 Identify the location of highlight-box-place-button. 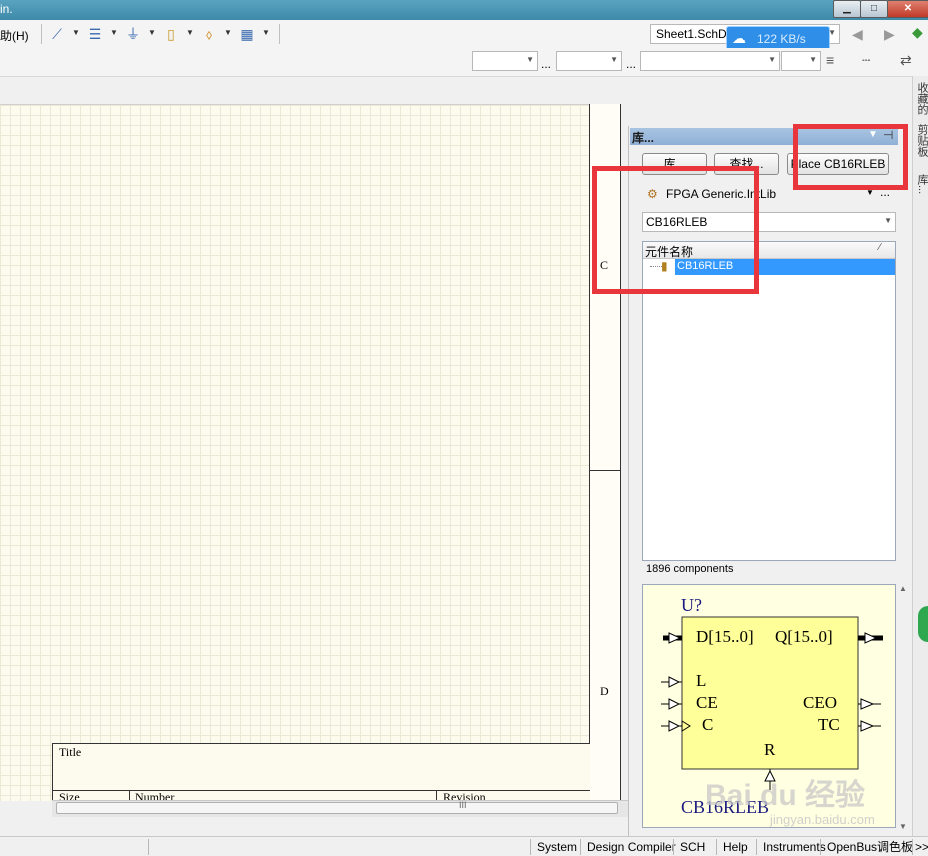
(850, 157).